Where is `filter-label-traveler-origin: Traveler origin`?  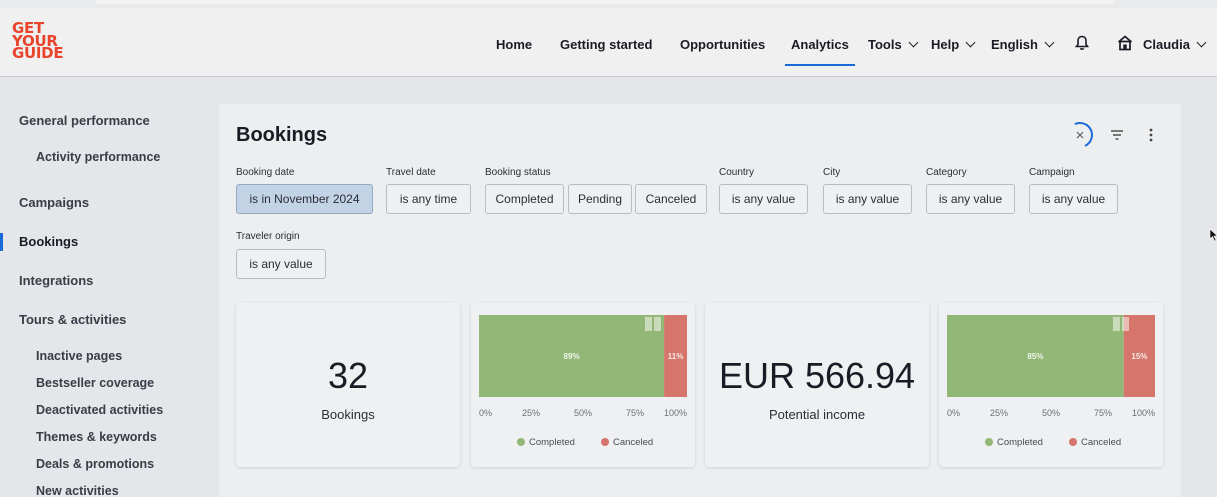 filter-label-traveler-origin: Traveler origin is located at coordinates (268, 236).